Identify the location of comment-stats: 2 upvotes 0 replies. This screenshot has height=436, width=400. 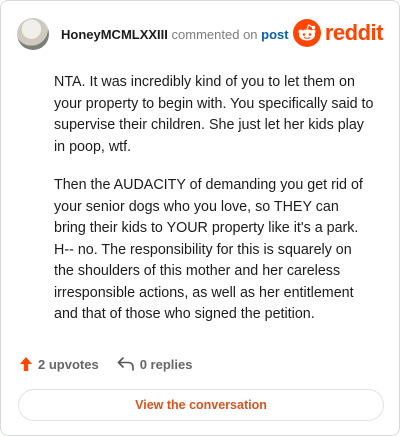
(200, 364).